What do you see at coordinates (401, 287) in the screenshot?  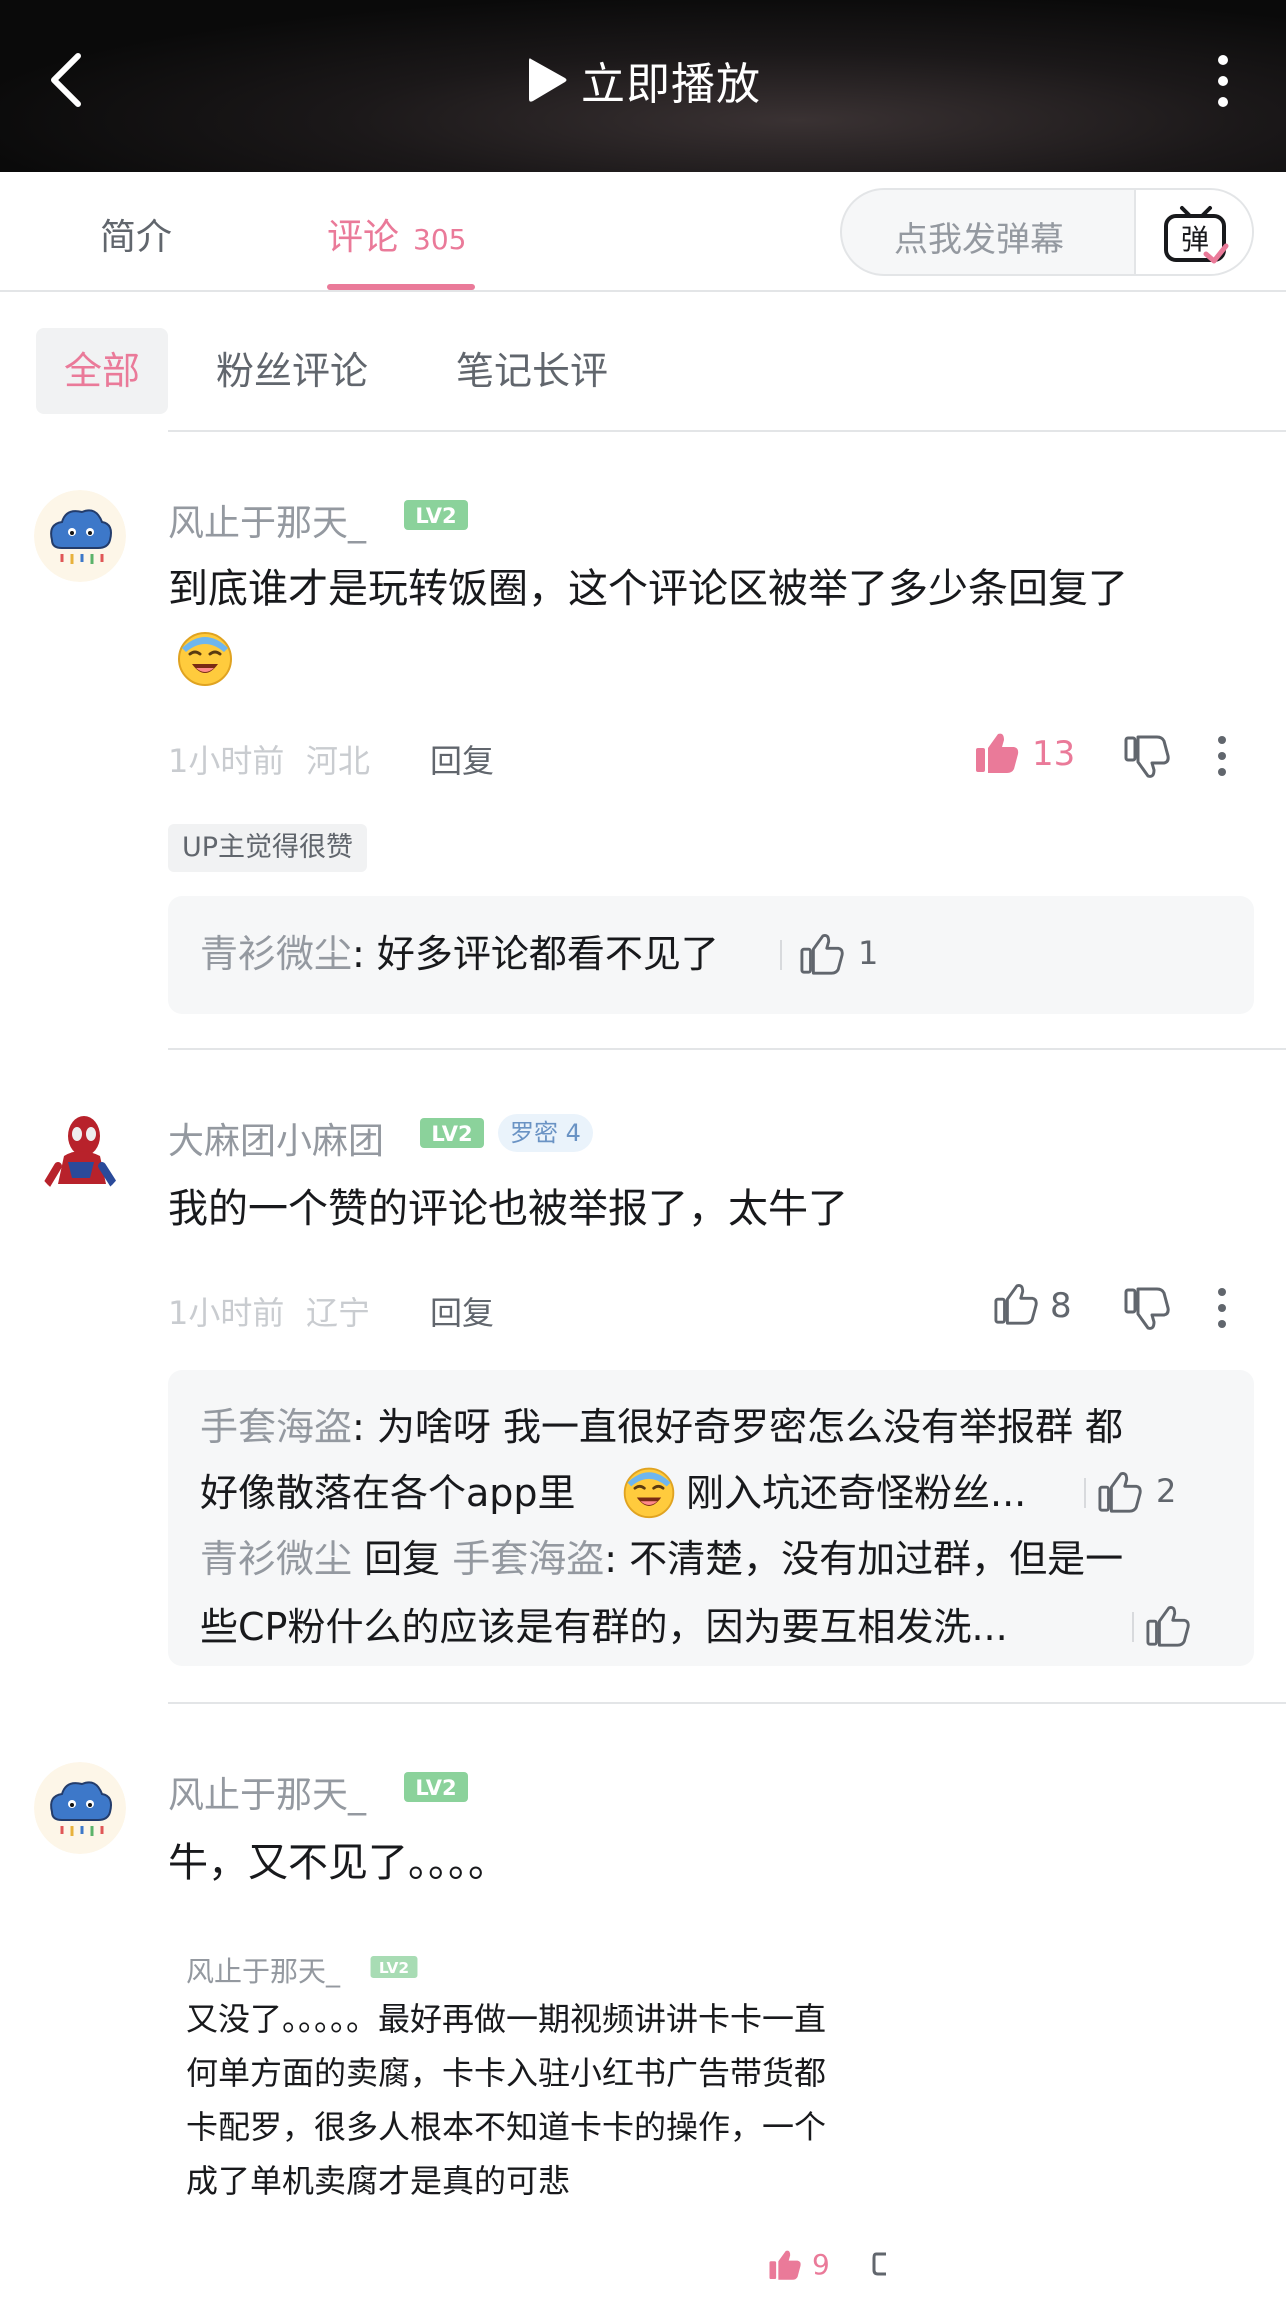 I see `active-tab-indicator` at bounding box center [401, 287].